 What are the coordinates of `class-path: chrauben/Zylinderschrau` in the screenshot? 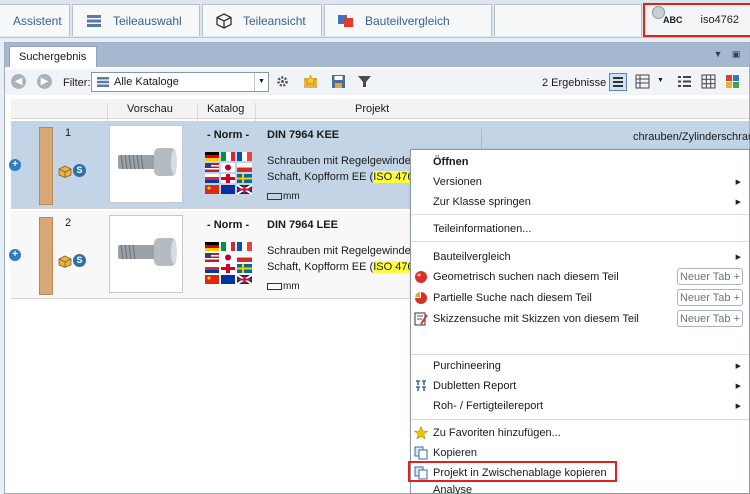 It's located at (691, 137).